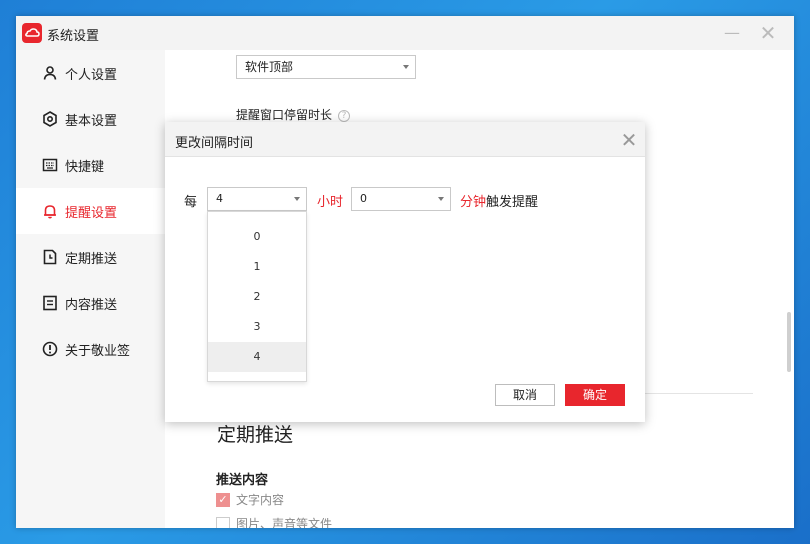  I want to click on hours-option-1: 1, so click(257, 267).